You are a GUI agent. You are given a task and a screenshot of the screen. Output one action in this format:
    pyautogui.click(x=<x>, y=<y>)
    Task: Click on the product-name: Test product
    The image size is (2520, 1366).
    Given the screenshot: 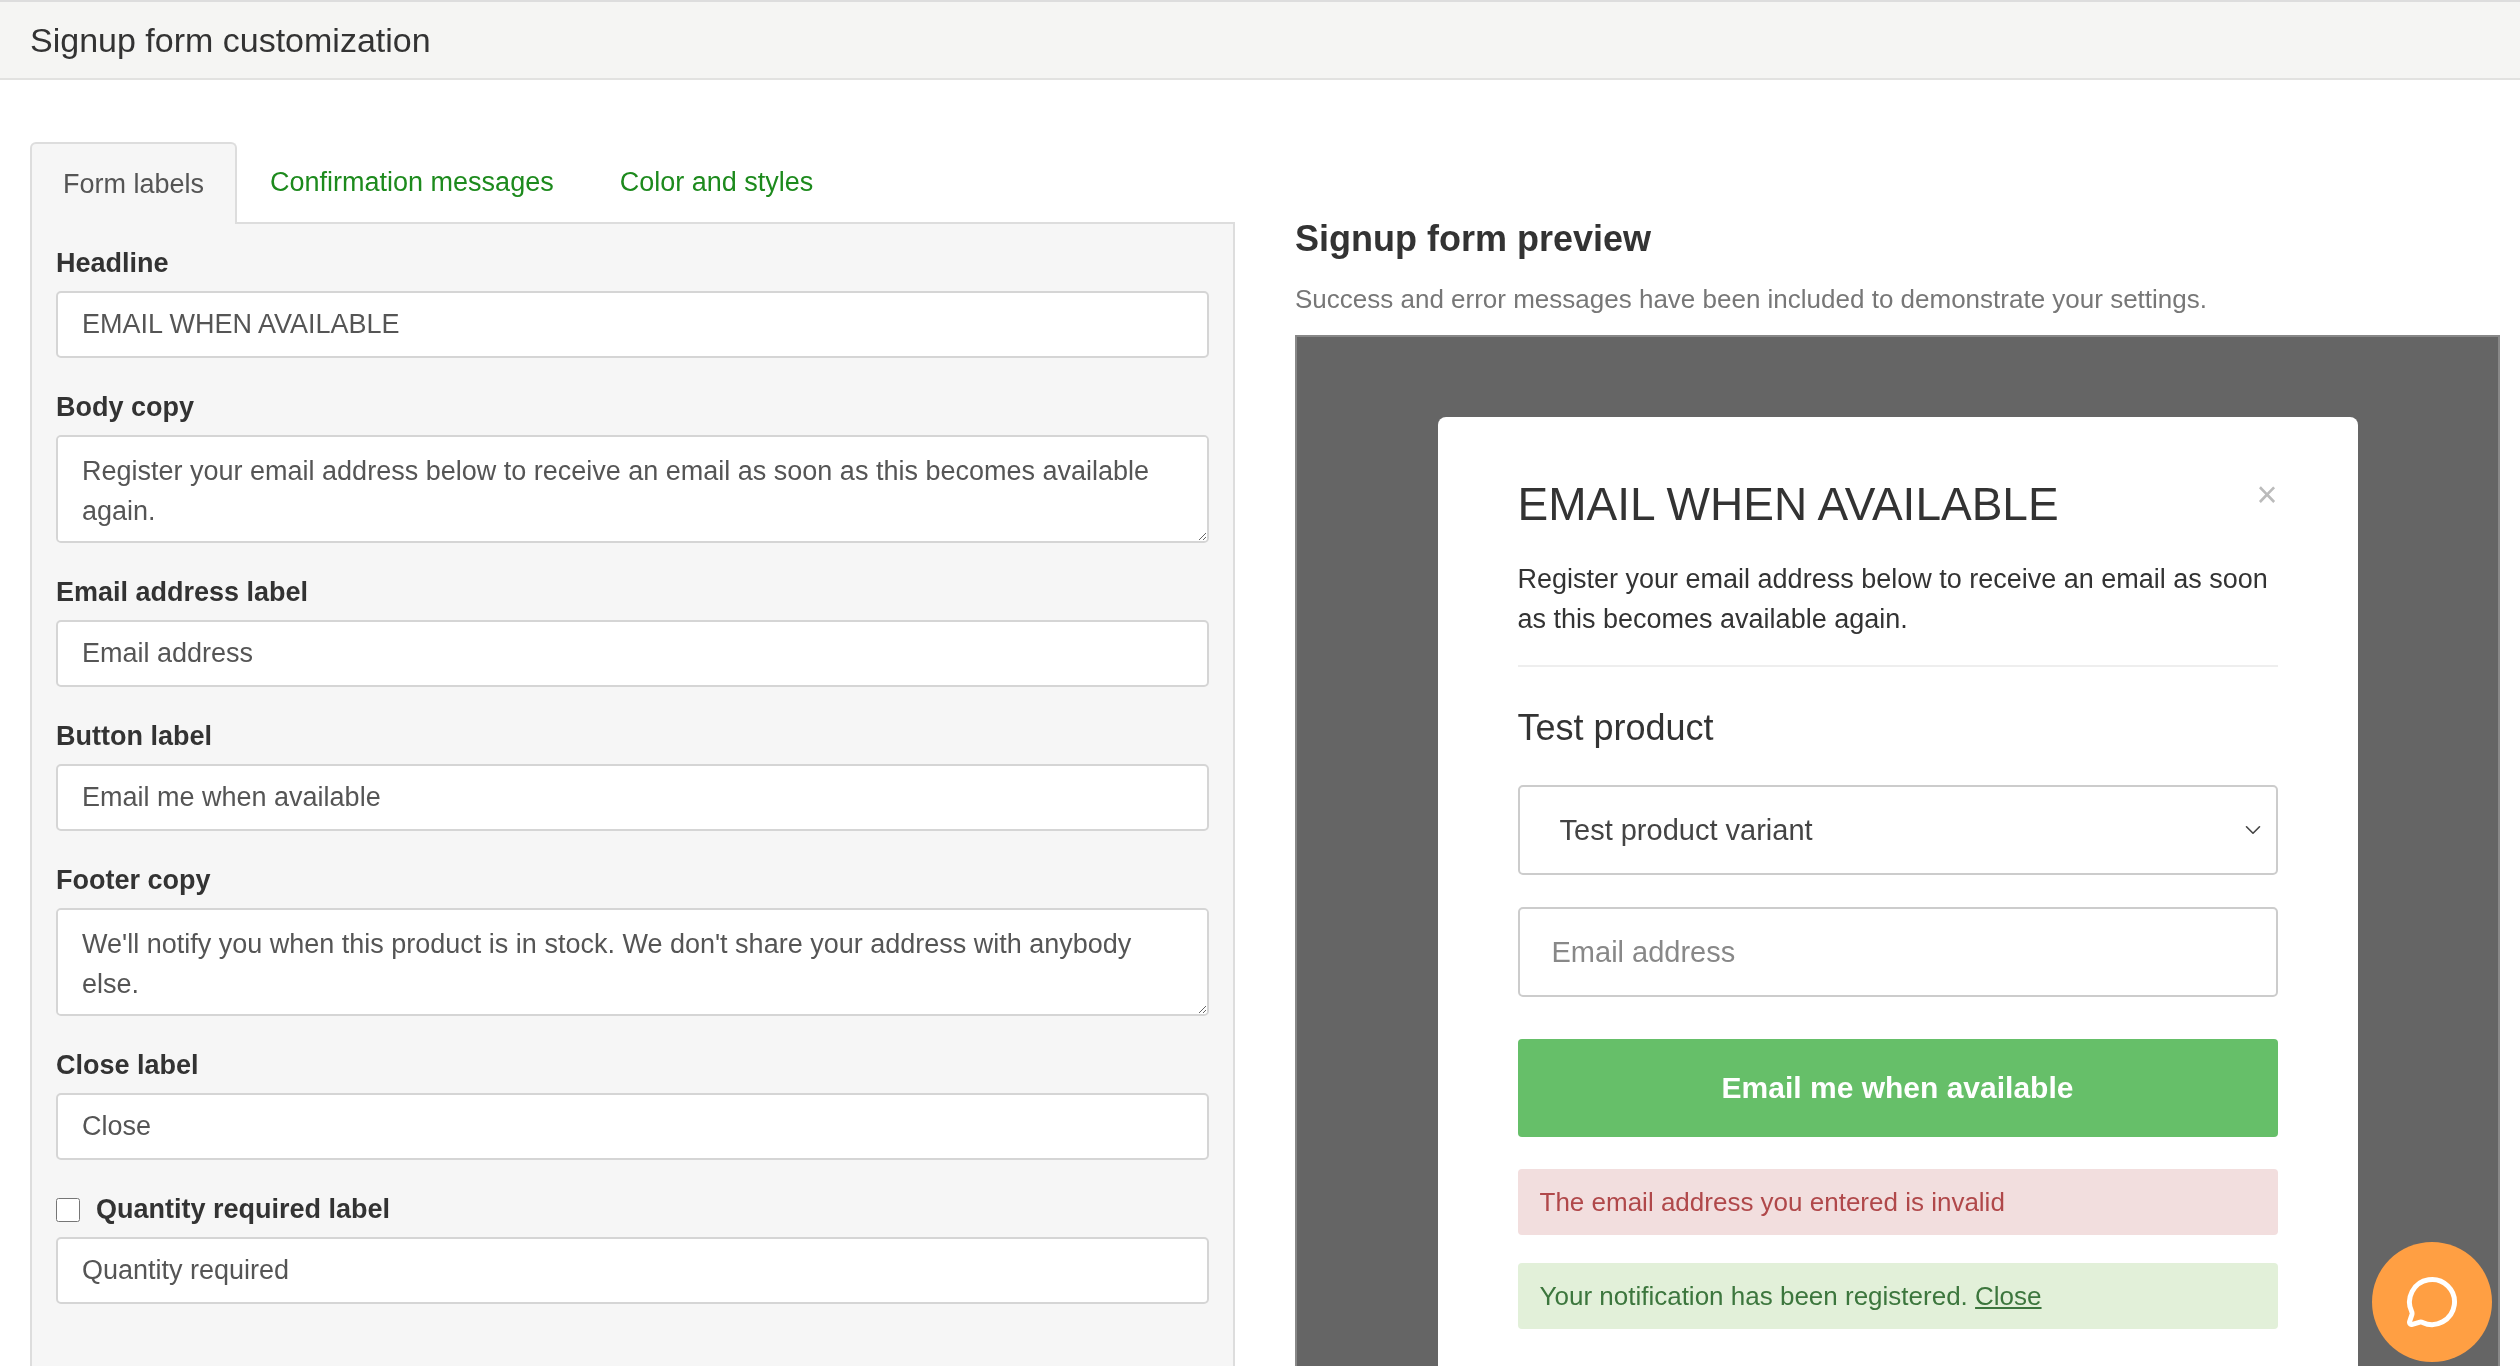 What is the action you would take?
    pyautogui.click(x=1616, y=728)
    